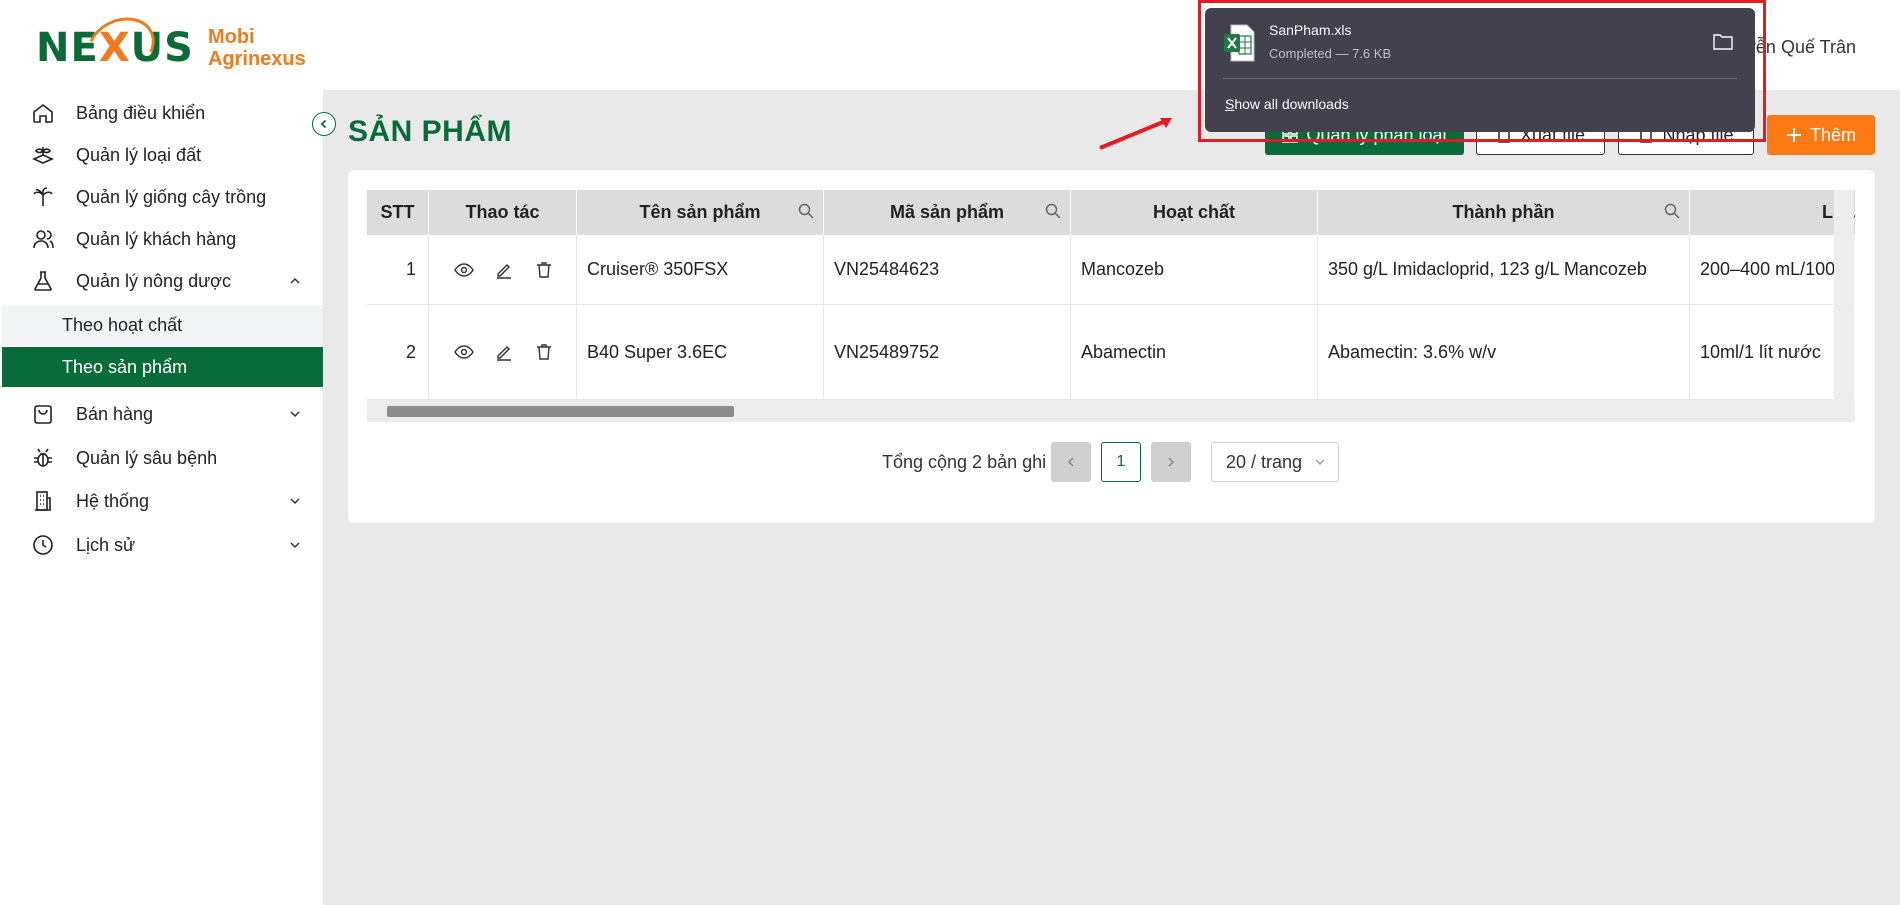  What do you see at coordinates (43, 281) in the screenshot?
I see `flask-icon` at bounding box center [43, 281].